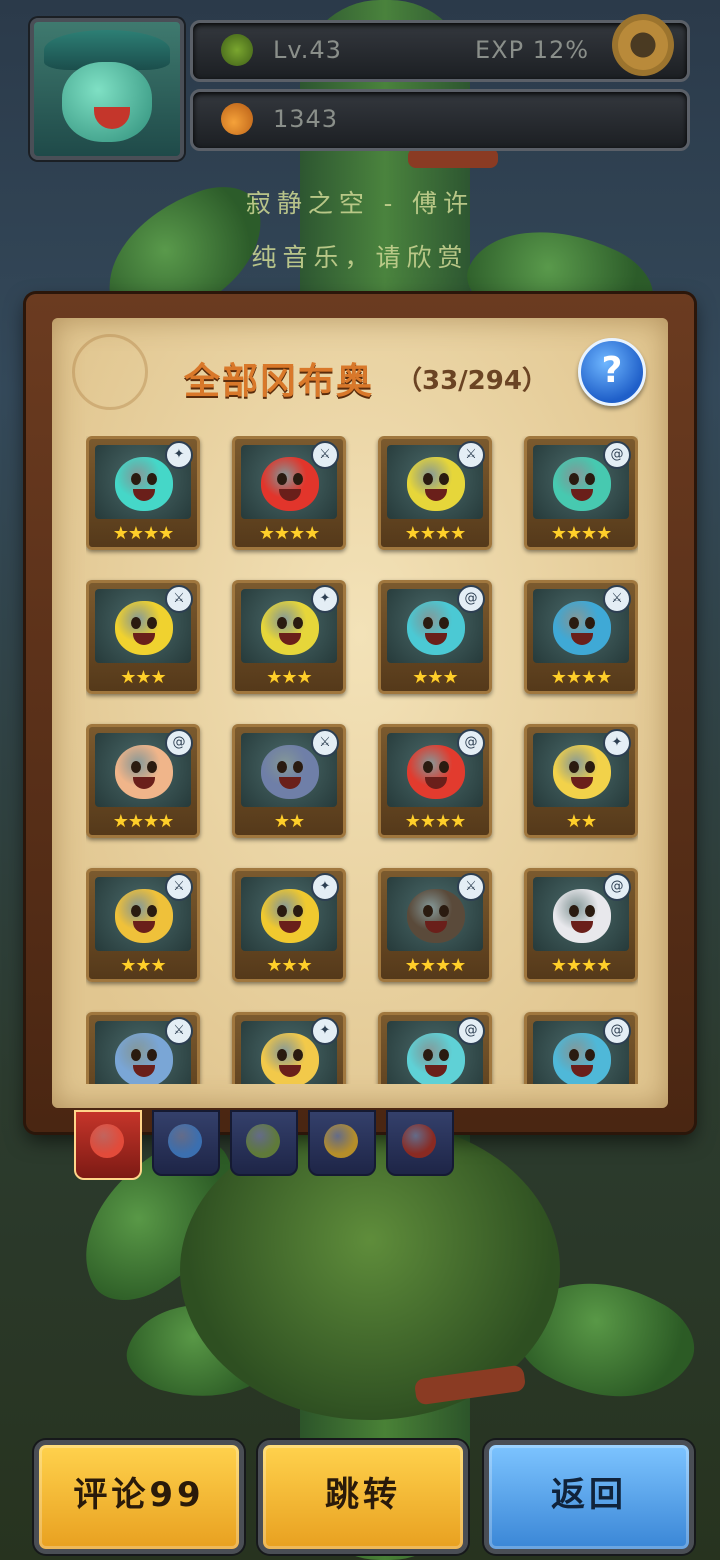 The height and width of the screenshot is (1560, 720). Describe the element at coordinates (612, 372) in the screenshot. I see `help-button: ?` at that location.